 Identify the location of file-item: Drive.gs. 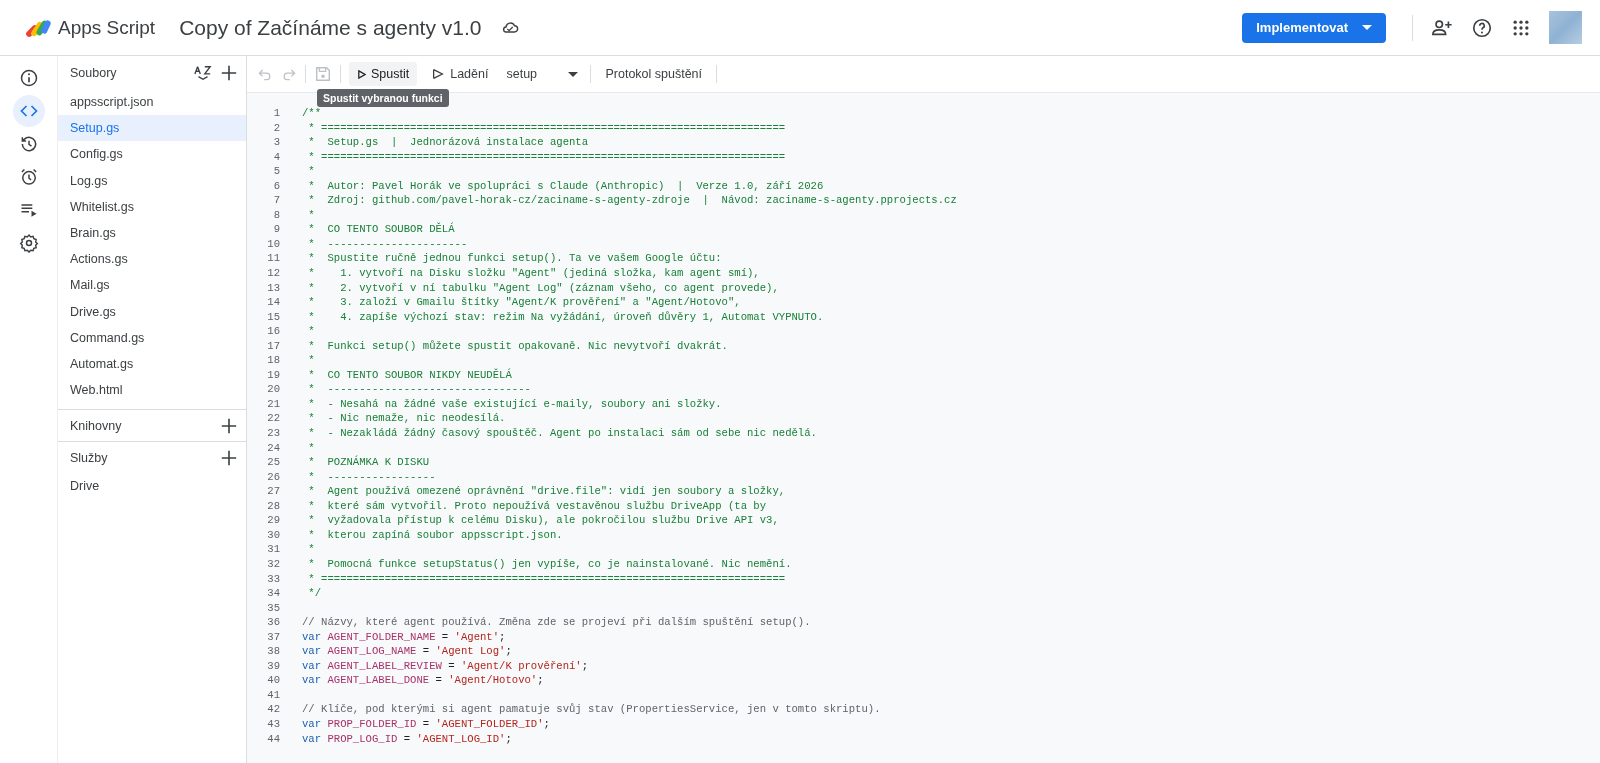
(152, 311).